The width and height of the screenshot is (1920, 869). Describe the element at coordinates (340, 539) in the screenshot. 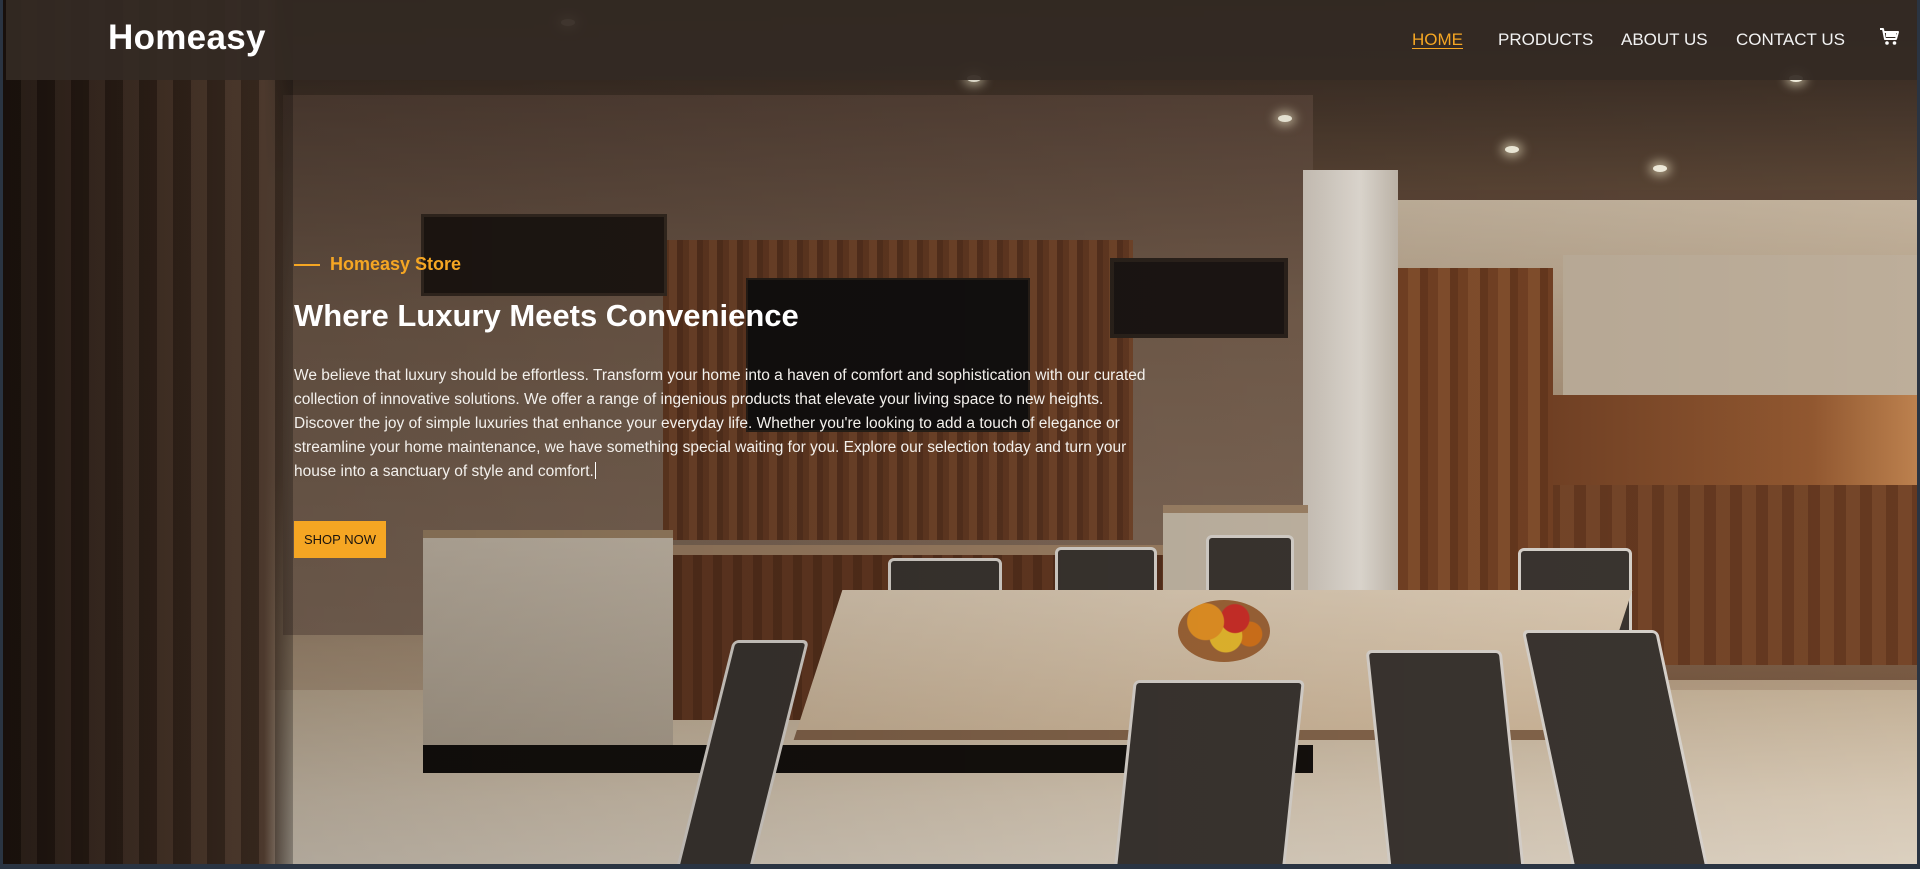

I see `shop-now-button: SHOP NOW` at that location.